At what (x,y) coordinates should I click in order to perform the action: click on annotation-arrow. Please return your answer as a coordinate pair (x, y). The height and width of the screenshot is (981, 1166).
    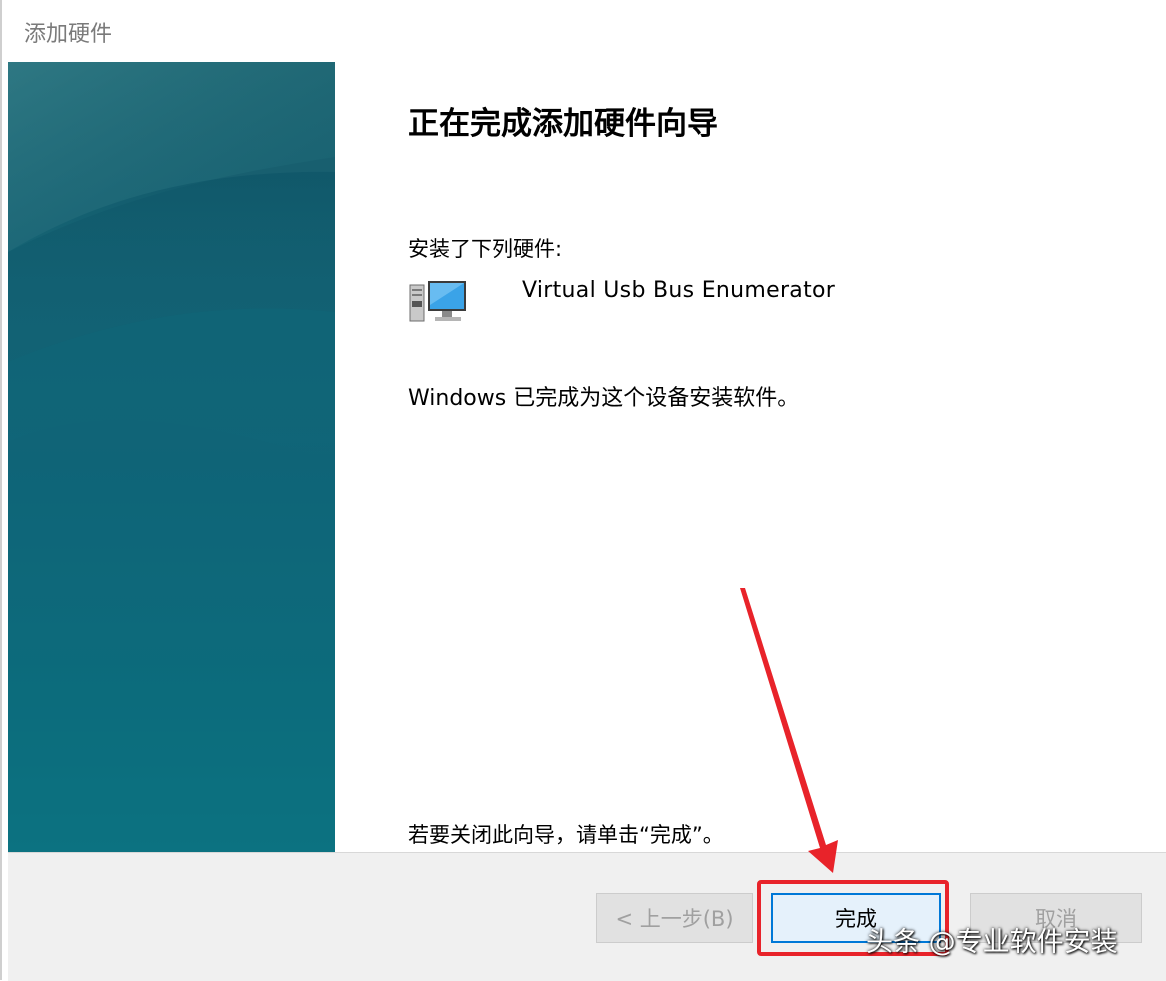
    Looking at the image, I should click on (789, 730).